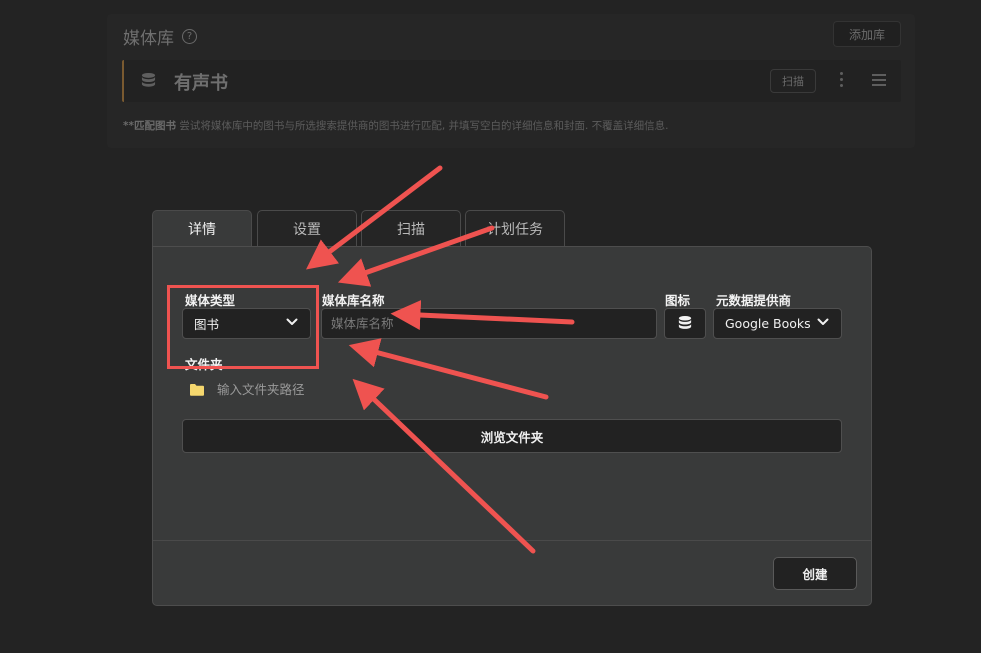 The image size is (981, 653). Describe the element at coordinates (754, 300) in the screenshot. I see `provider-label: 元数据提供商` at that location.